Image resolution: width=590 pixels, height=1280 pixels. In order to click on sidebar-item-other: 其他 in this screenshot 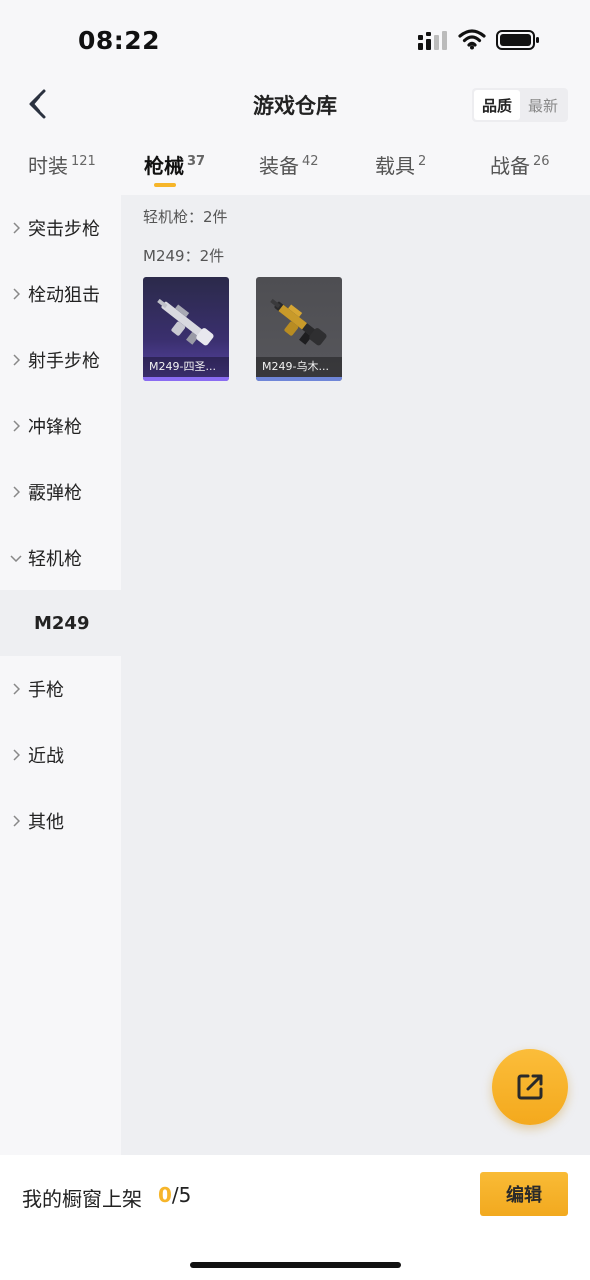, I will do `click(60, 821)`.